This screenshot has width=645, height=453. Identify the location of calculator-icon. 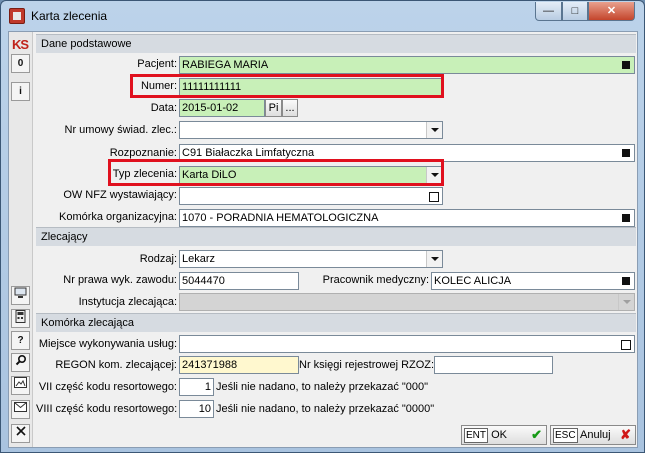
(20, 318).